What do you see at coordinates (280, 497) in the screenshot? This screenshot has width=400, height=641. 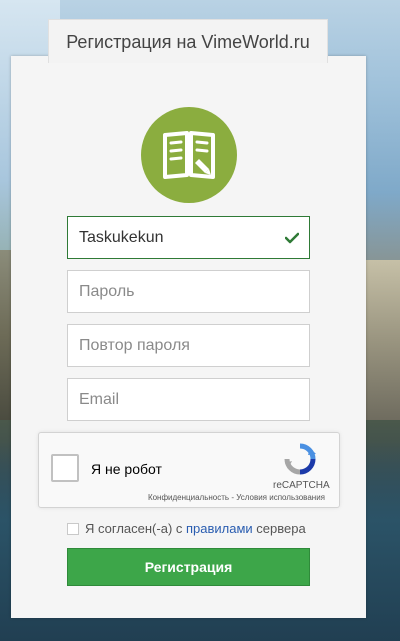 I see `terms-link: Условия использования` at bounding box center [280, 497].